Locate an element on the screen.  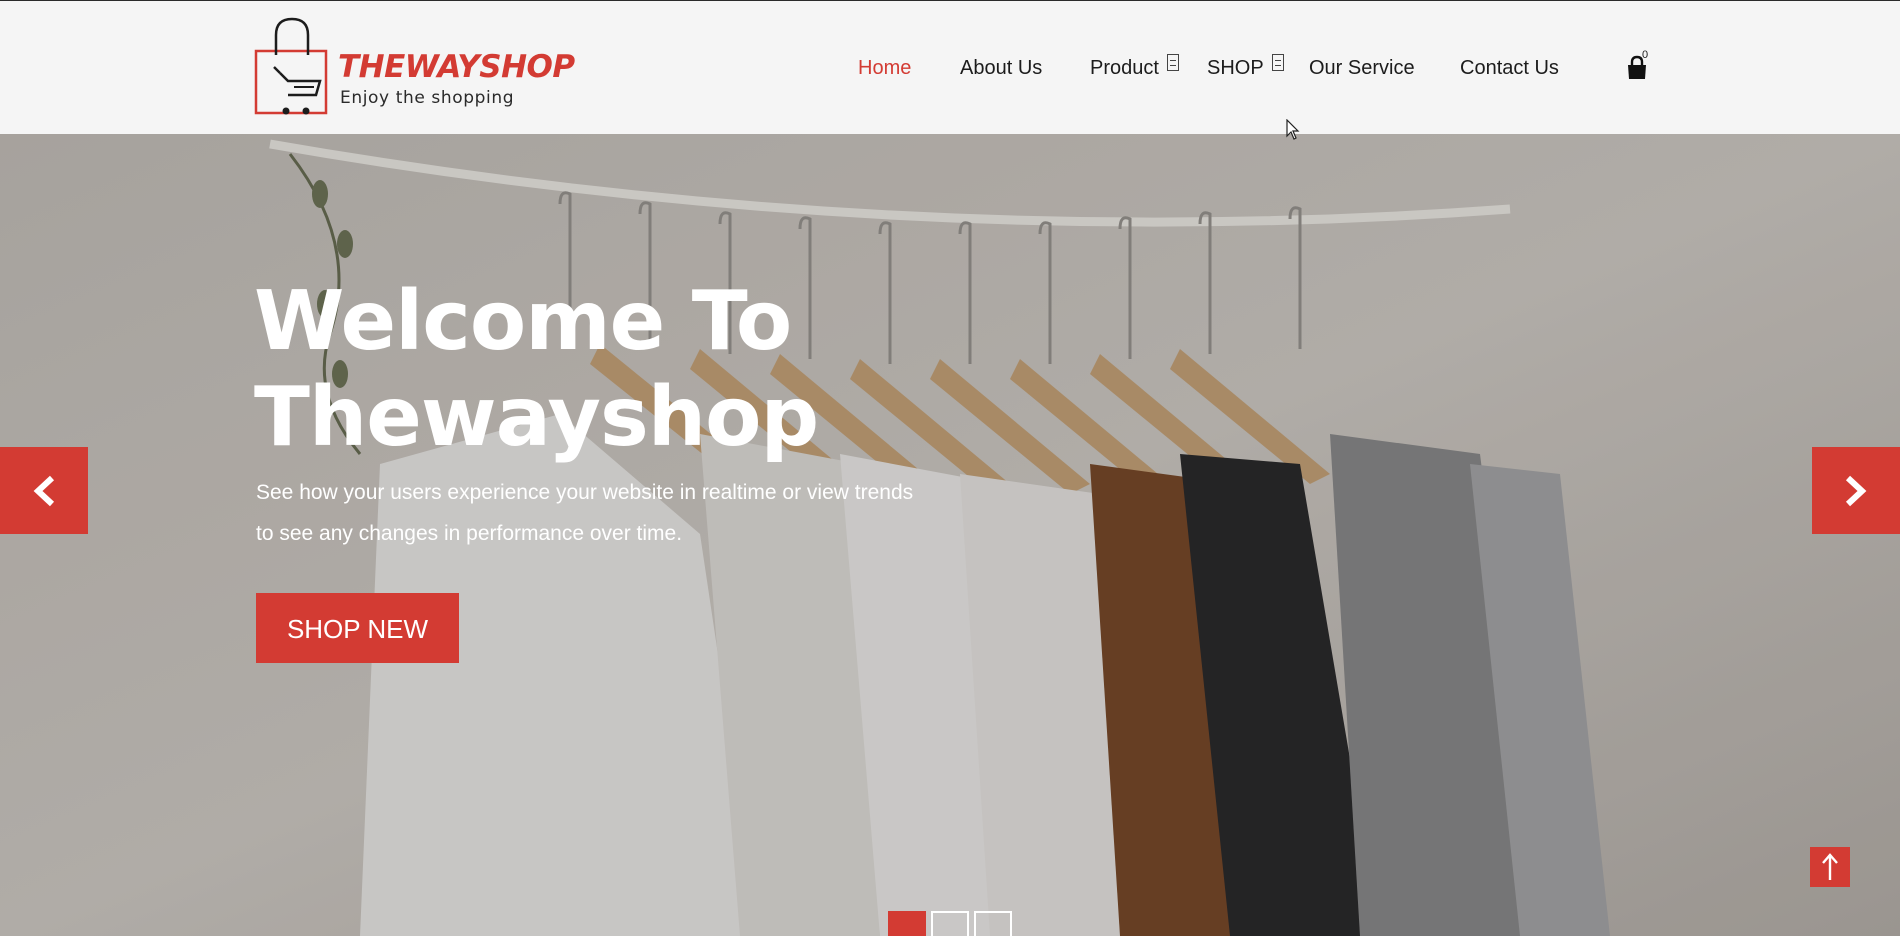
chevron-right-icon is located at coordinates (1856, 491).